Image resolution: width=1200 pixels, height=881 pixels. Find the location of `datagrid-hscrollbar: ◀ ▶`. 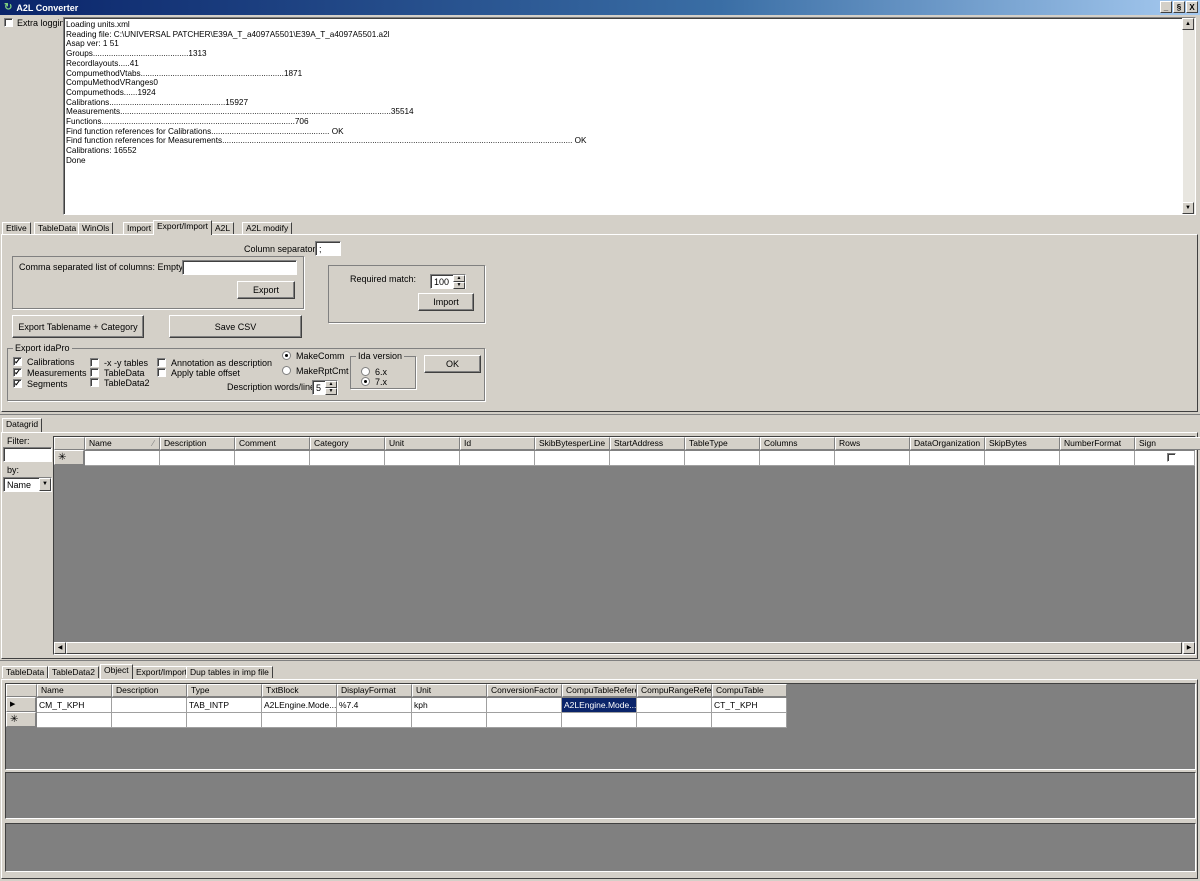

datagrid-hscrollbar: ◀ ▶ is located at coordinates (624, 648).